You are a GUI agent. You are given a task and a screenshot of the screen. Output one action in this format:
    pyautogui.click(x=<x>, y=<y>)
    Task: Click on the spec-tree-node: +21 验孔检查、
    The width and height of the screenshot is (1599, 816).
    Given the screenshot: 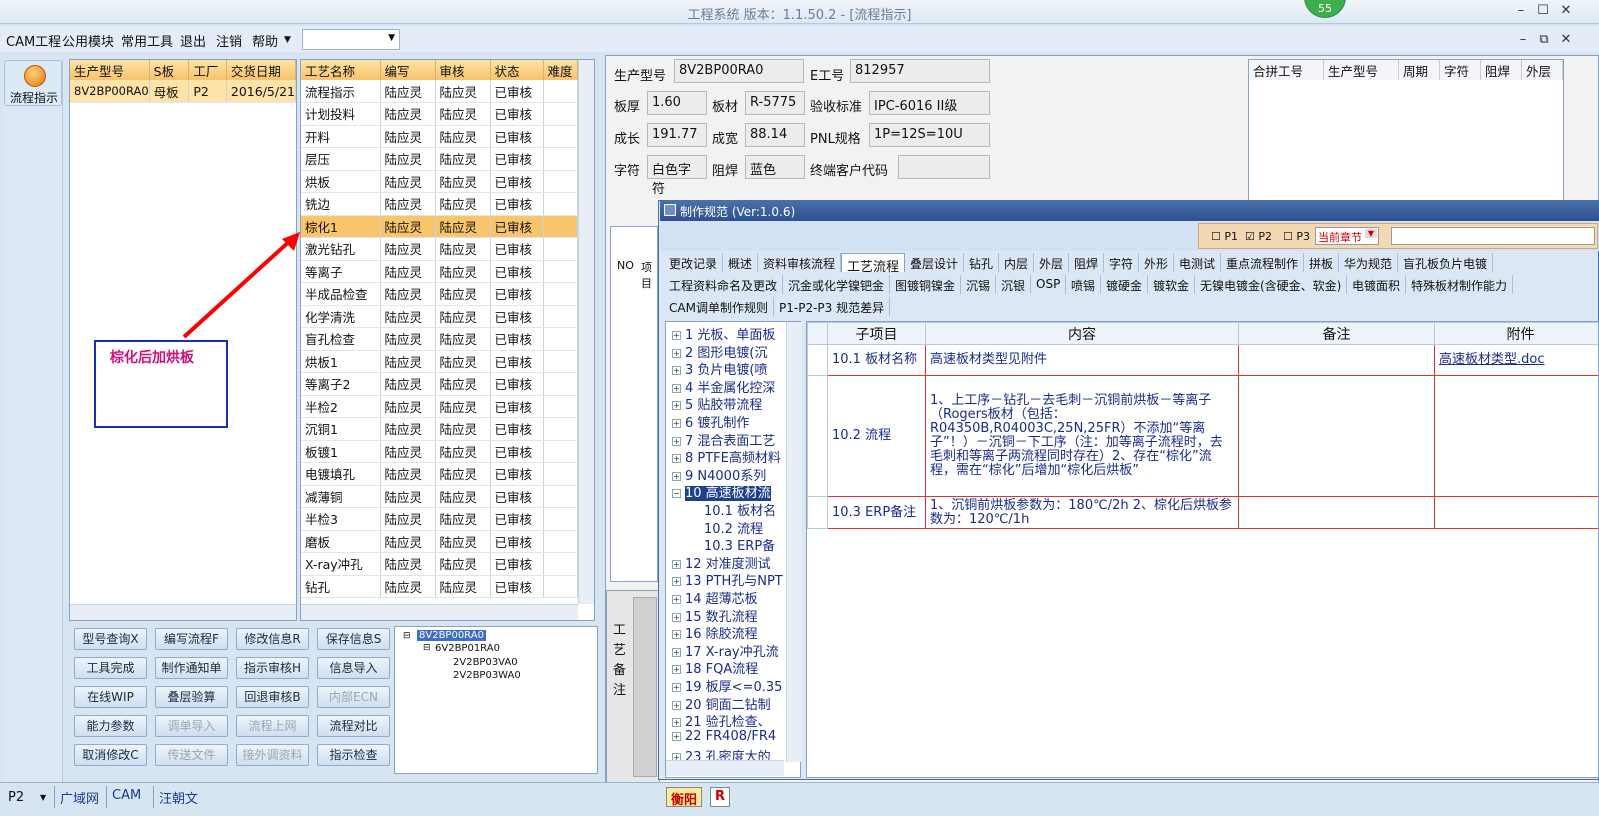 What is the action you would take?
    pyautogui.click(x=721, y=720)
    